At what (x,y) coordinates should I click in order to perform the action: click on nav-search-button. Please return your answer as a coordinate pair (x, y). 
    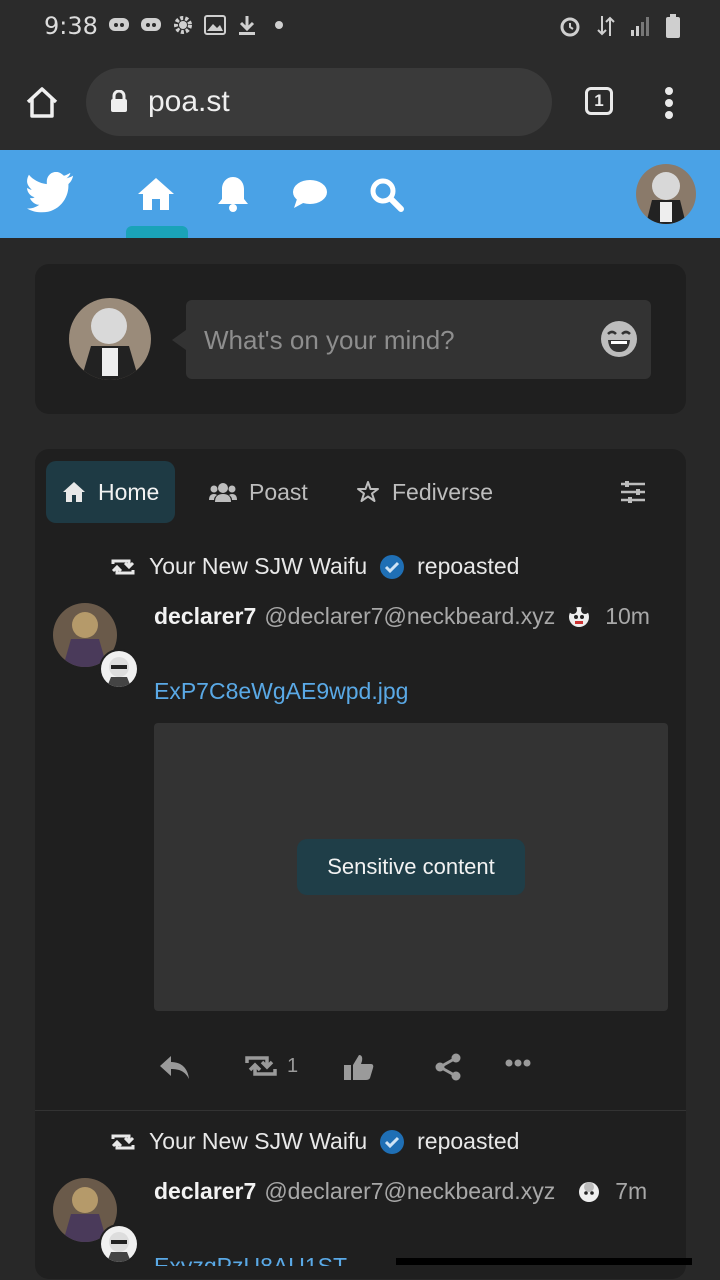
    Looking at the image, I should click on (386, 194).